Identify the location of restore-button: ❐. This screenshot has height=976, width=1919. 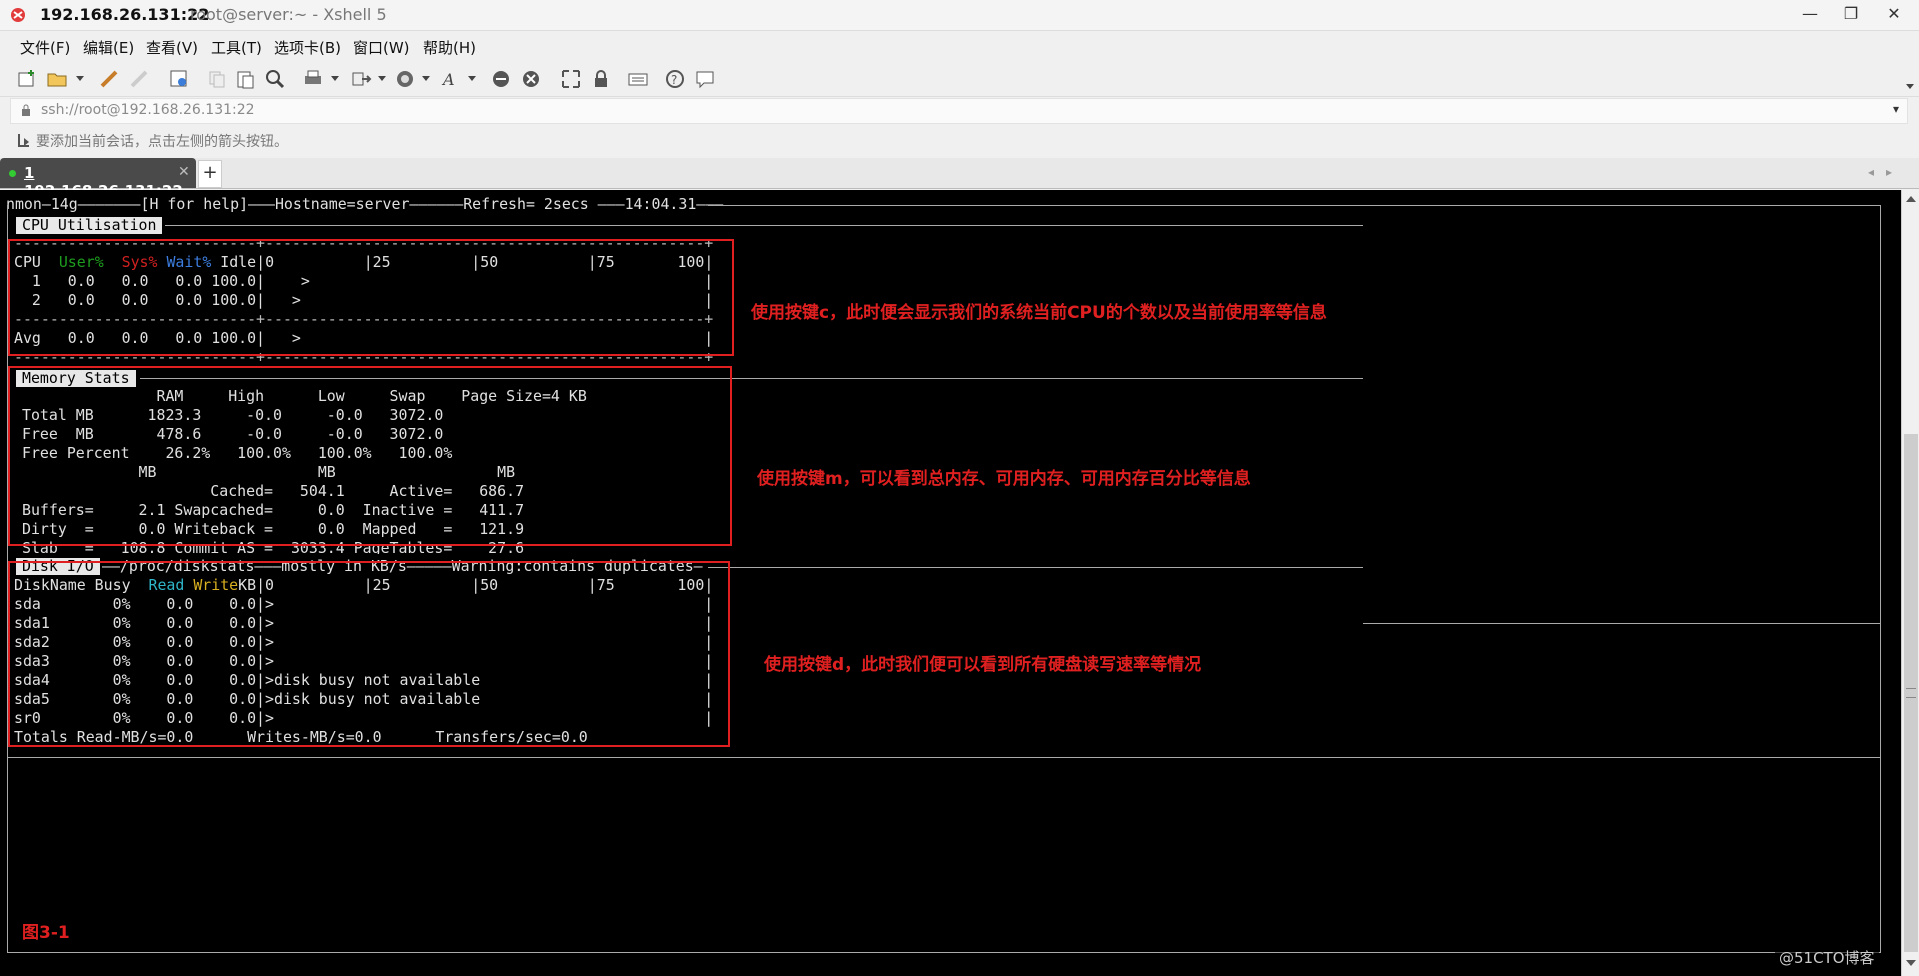
(1851, 15).